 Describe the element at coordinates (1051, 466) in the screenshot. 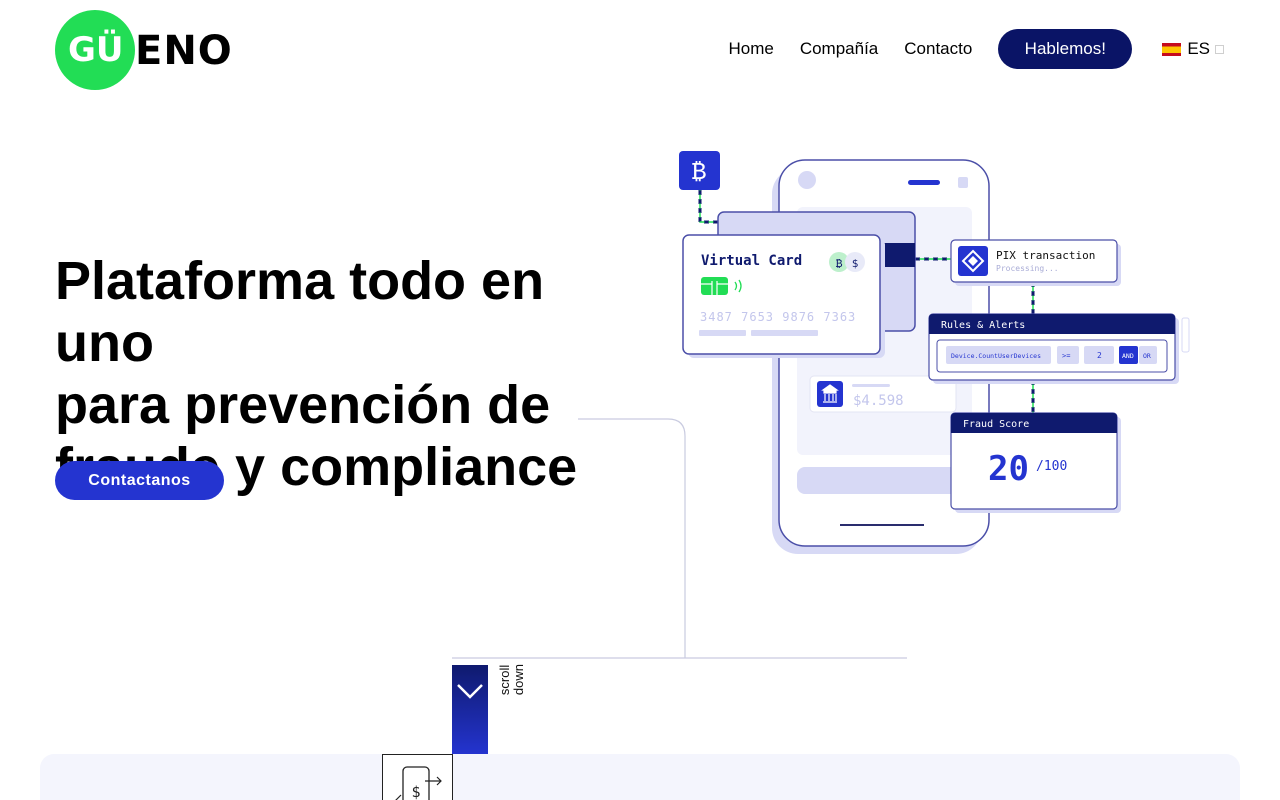

I see `fraud-score-max: /100` at that location.